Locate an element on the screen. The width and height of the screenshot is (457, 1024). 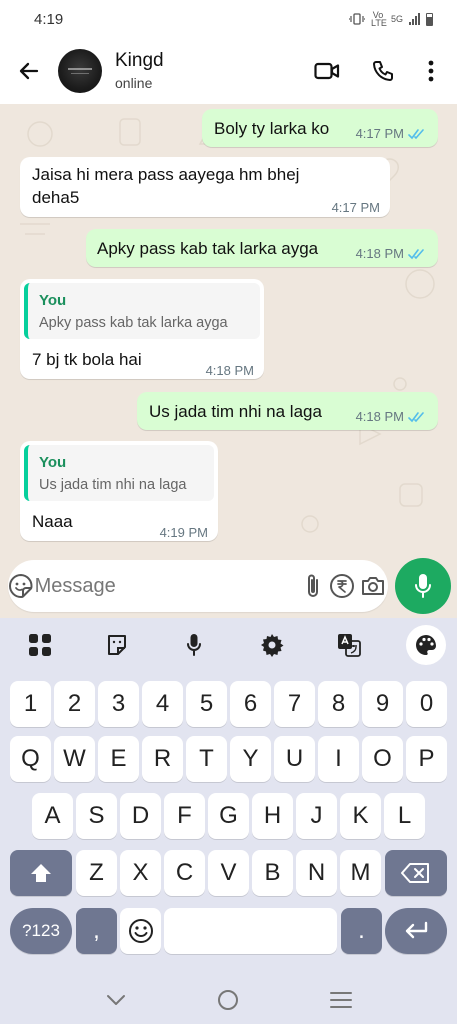
key-o: O is located at coordinates (382, 759).